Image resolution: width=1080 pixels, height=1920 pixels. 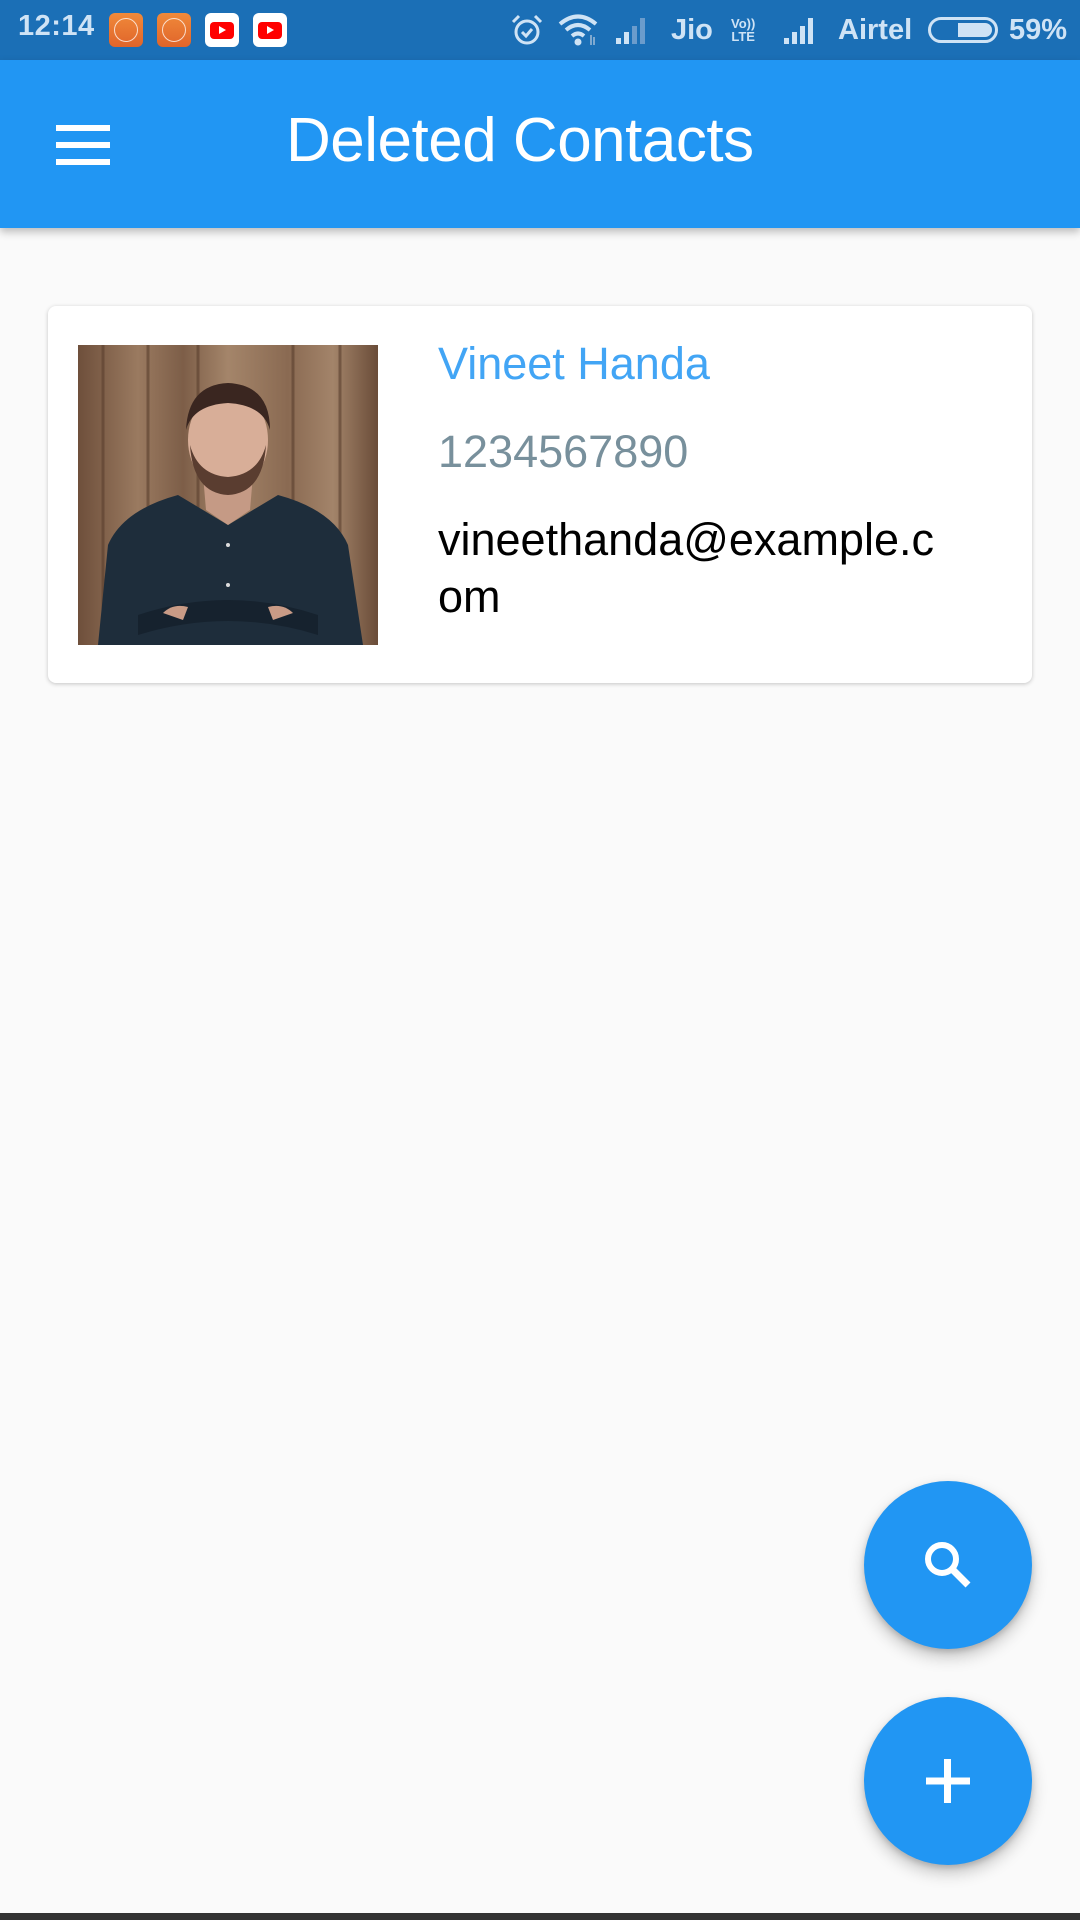 What do you see at coordinates (228, 495) in the screenshot?
I see `contact-photo` at bounding box center [228, 495].